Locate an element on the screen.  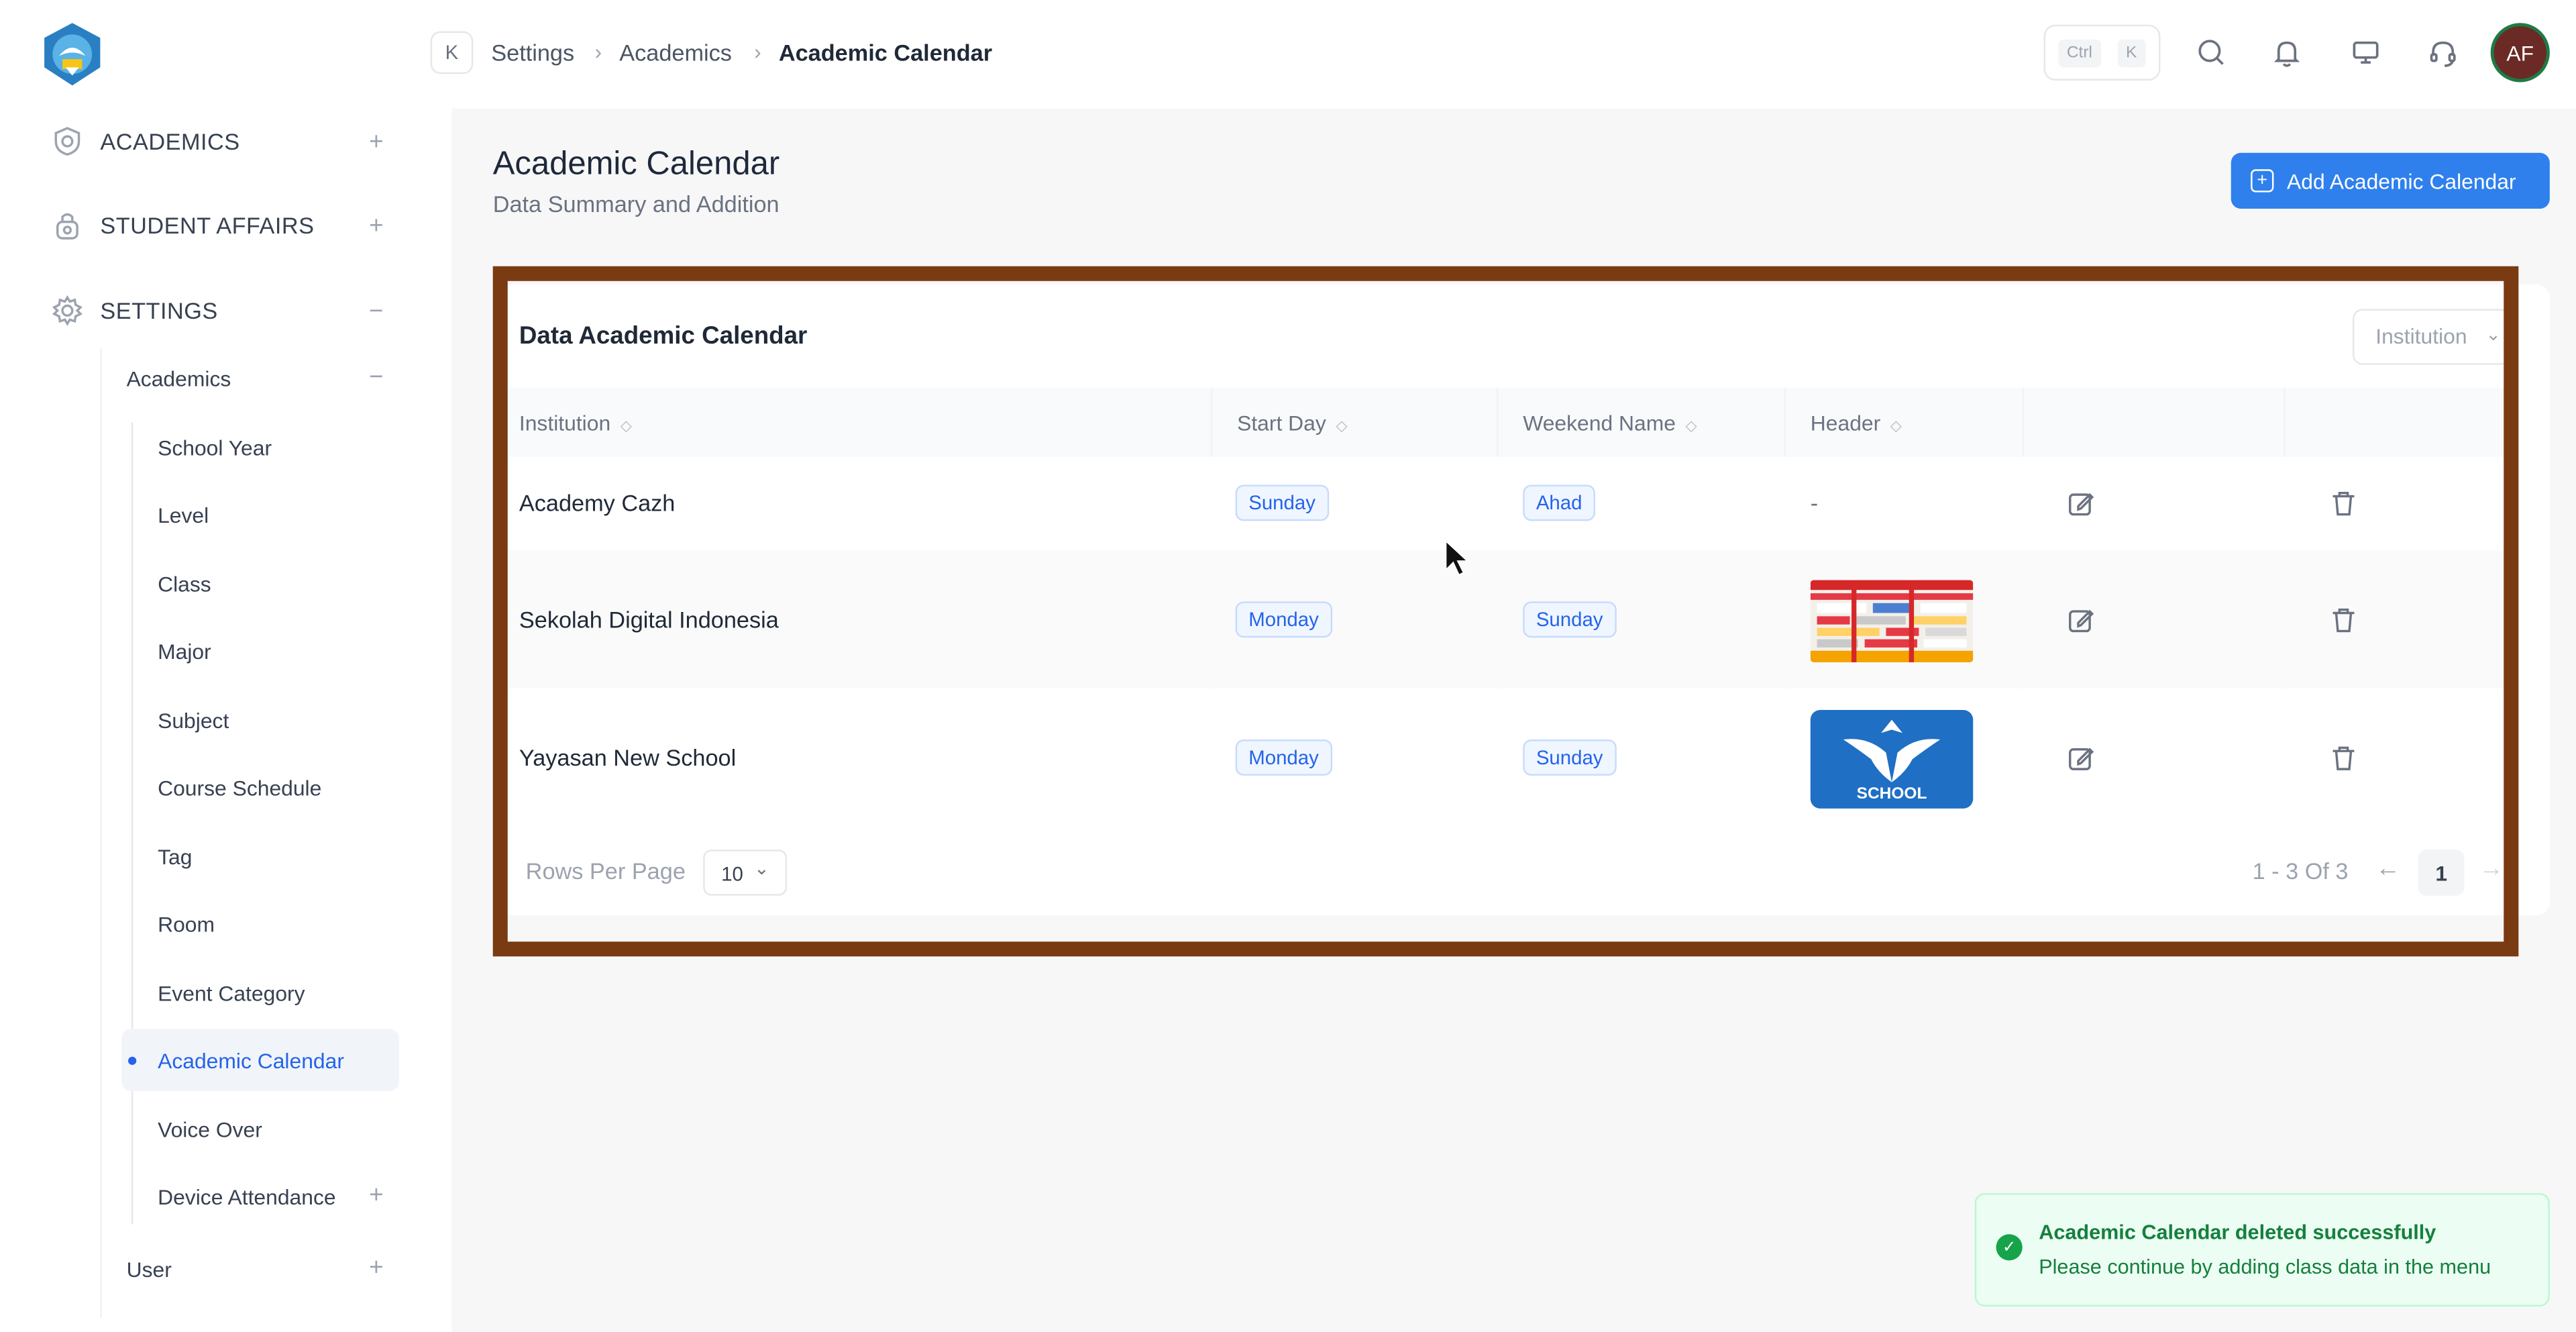
institution-logo is located at coordinates (72, 54).